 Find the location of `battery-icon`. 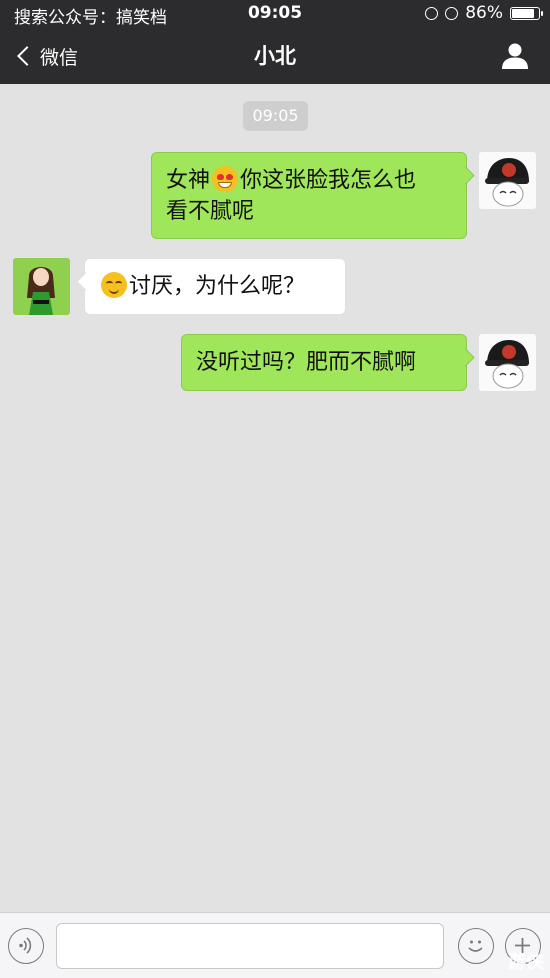

battery-icon is located at coordinates (526, 13).